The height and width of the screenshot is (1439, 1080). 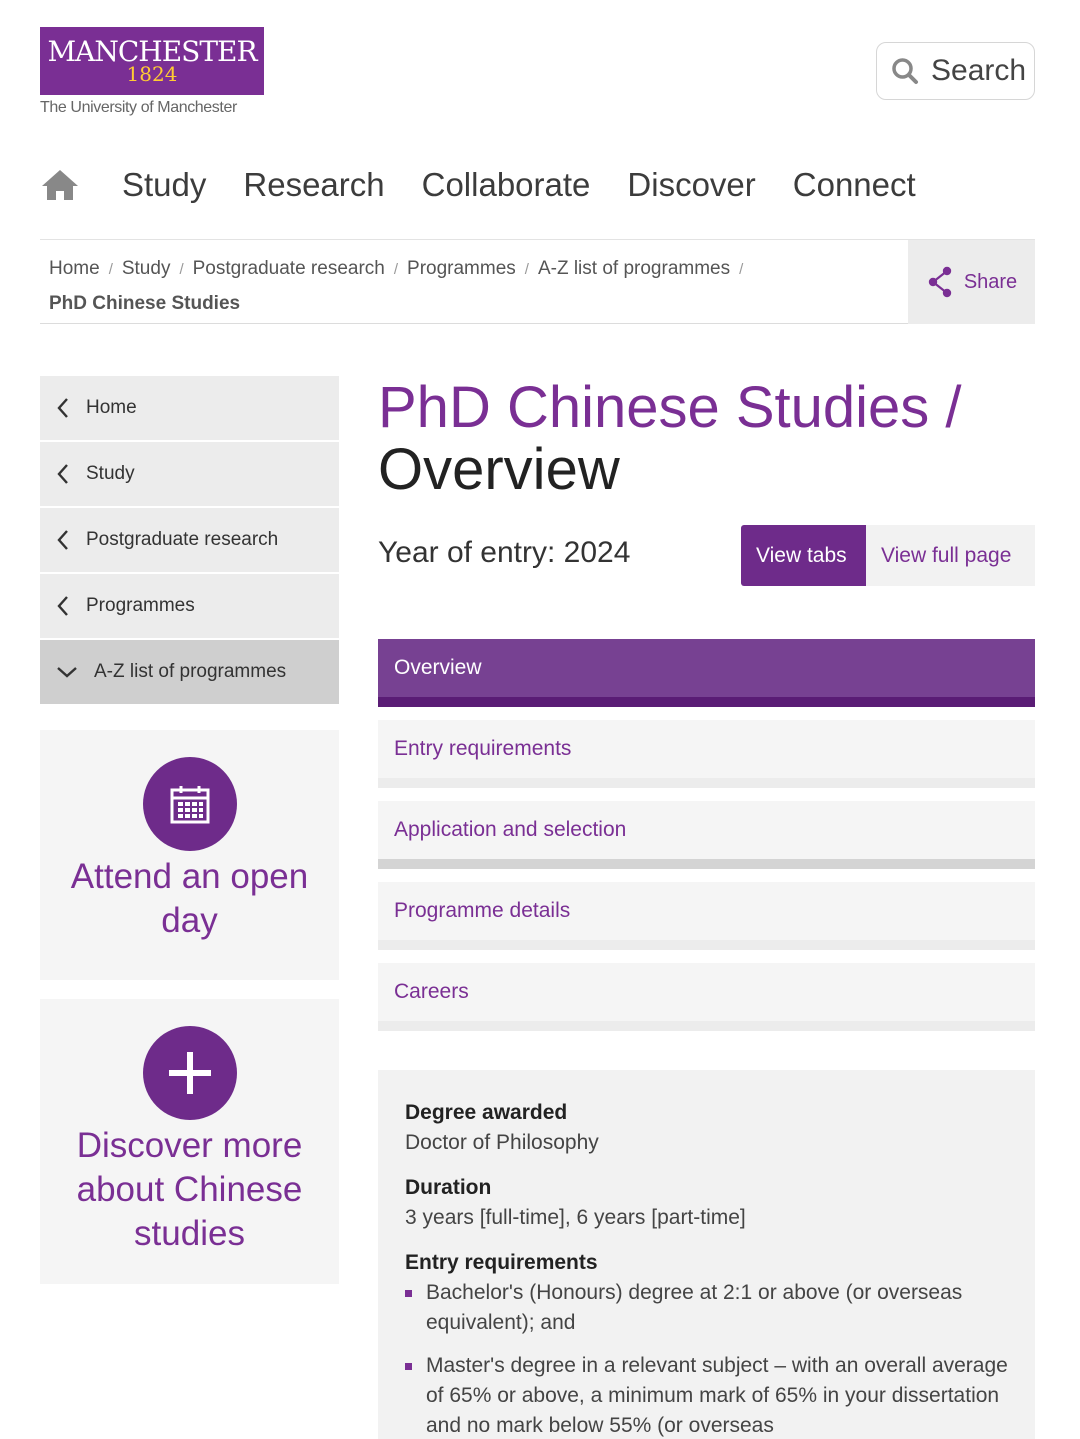 I want to click on side-item-postgraduate-research: Postgraduate research, so click(x=189, y=541).